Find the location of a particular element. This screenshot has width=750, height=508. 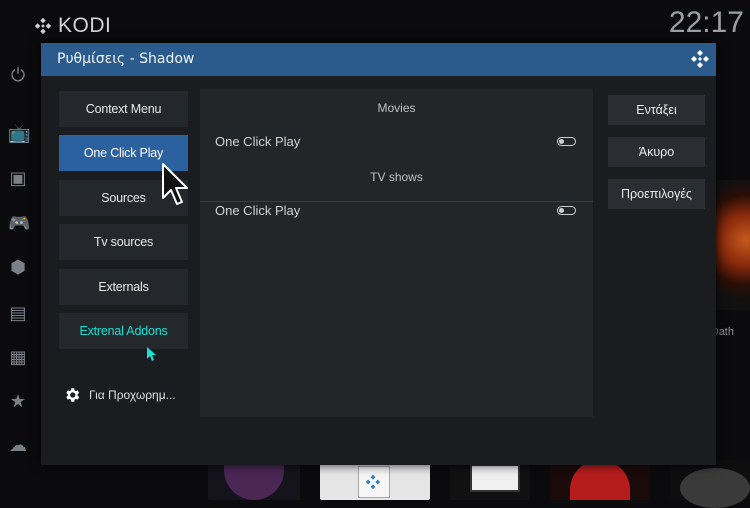

ok-button: Εντάξει is located at coordinates (656, 110).